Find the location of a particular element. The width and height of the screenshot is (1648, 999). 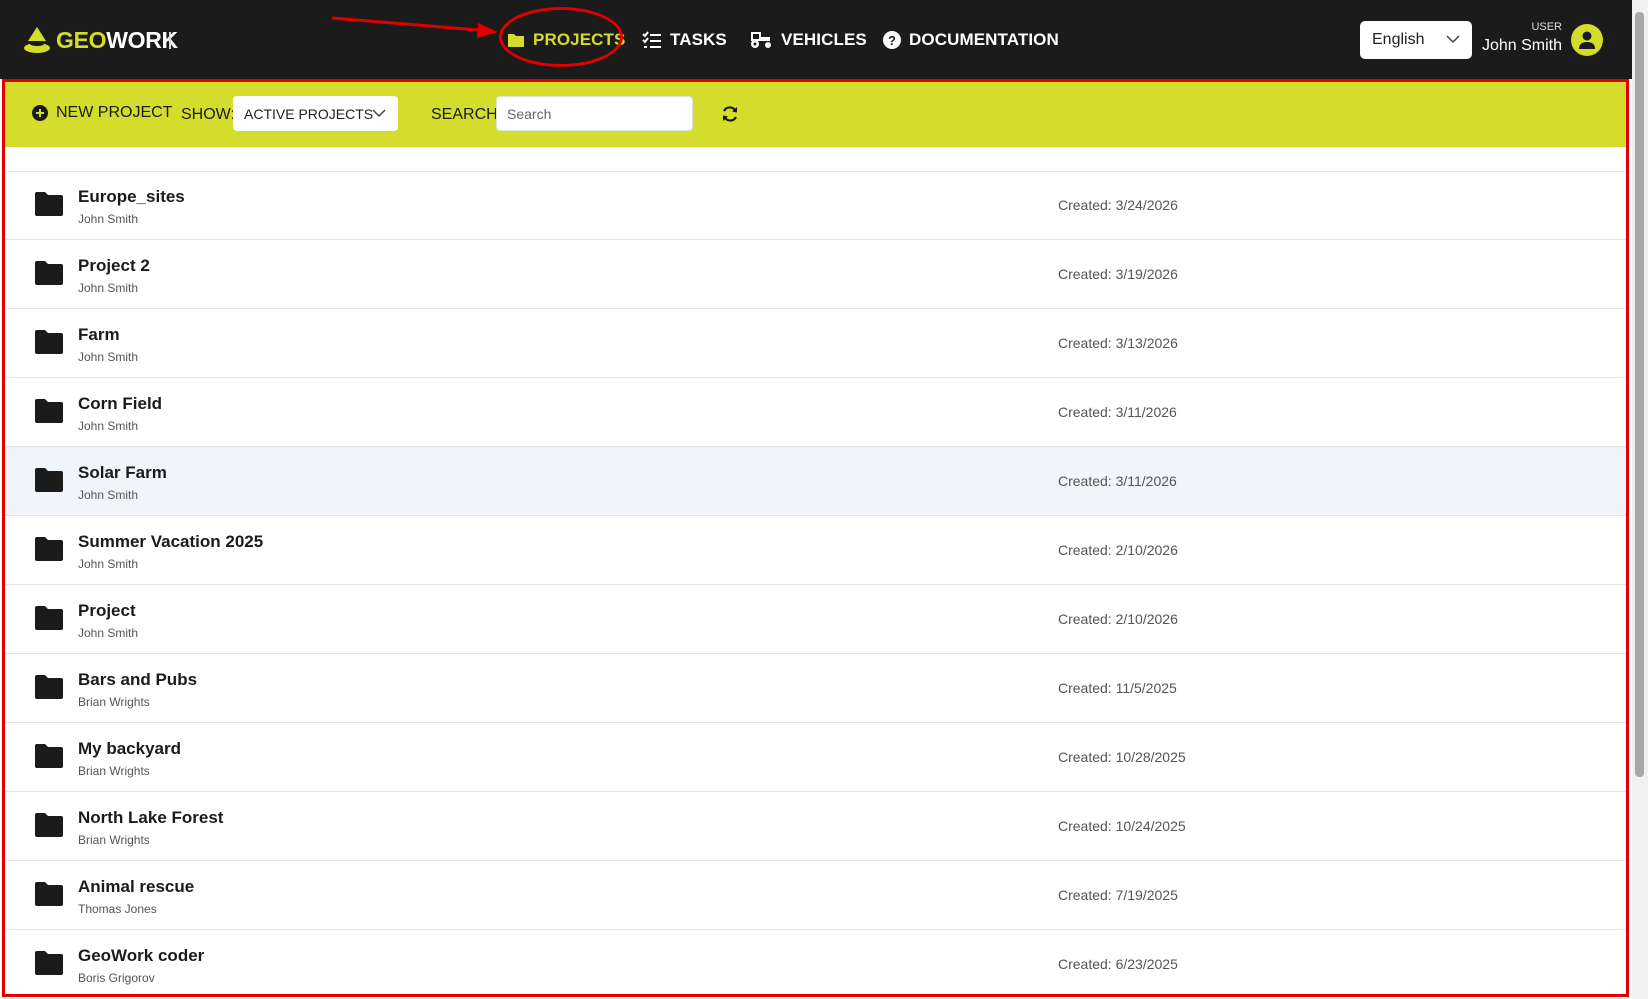

search-input is located at coordinates (594, 113).